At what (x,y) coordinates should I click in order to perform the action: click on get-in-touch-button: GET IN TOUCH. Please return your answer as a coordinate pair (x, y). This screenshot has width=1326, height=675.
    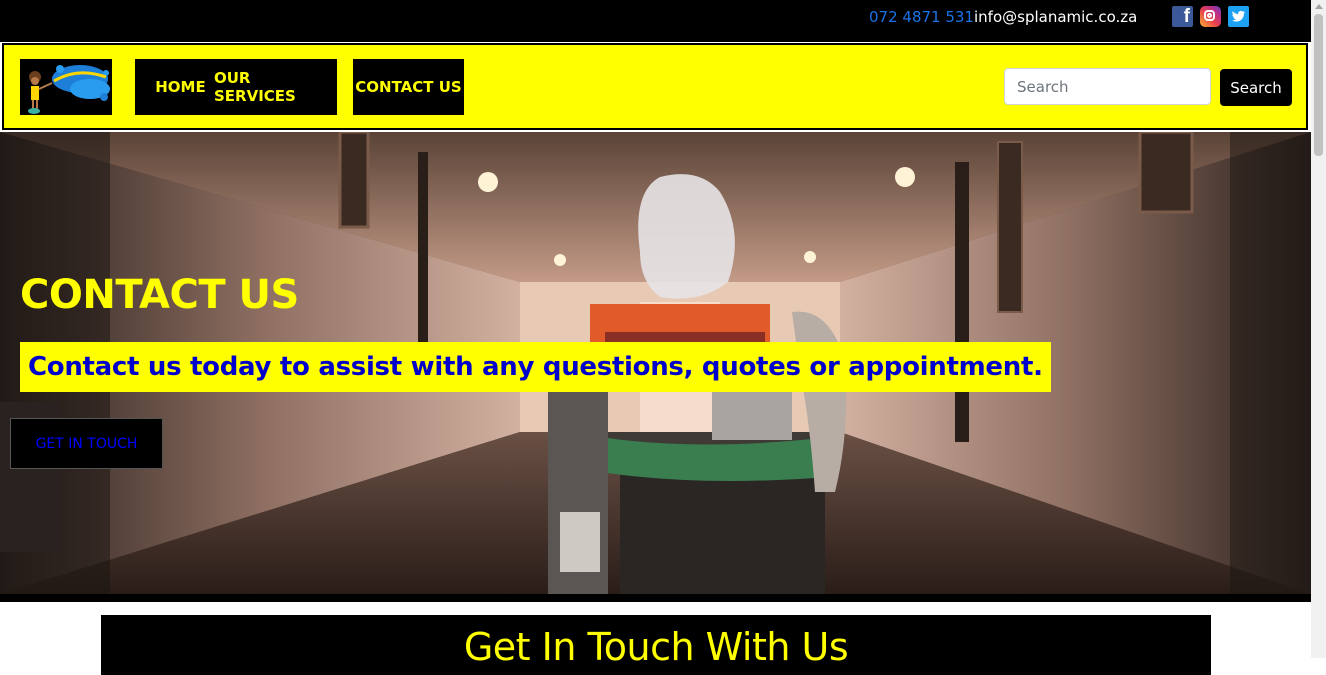
    Looking at the image, I should click on (86, 443).